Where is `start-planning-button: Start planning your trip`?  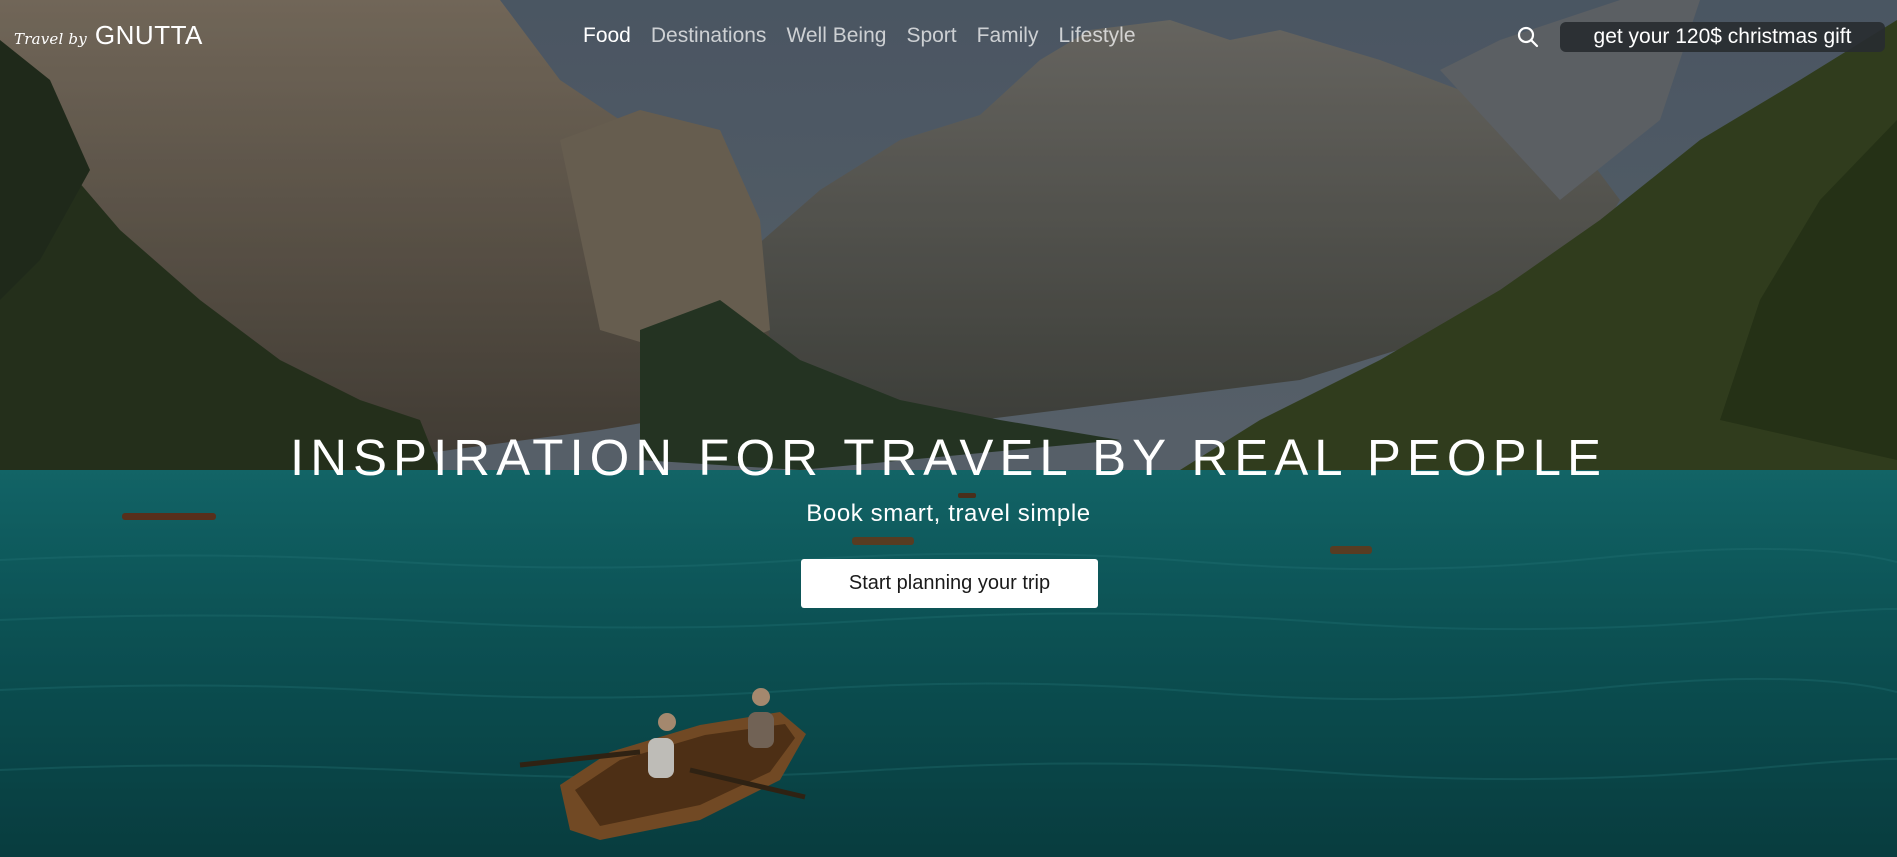
start-planning-button: Start planning your trip is located at coordinates (949, 583).